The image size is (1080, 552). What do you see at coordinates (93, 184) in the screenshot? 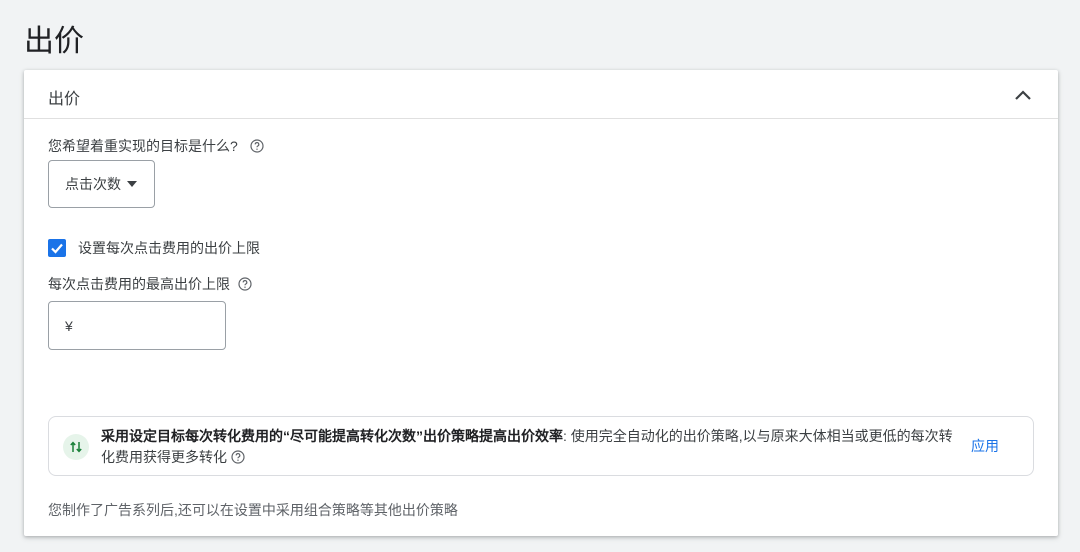
I see `goal-dropdown-value: 点击次数` at bounding box center [93, 184].